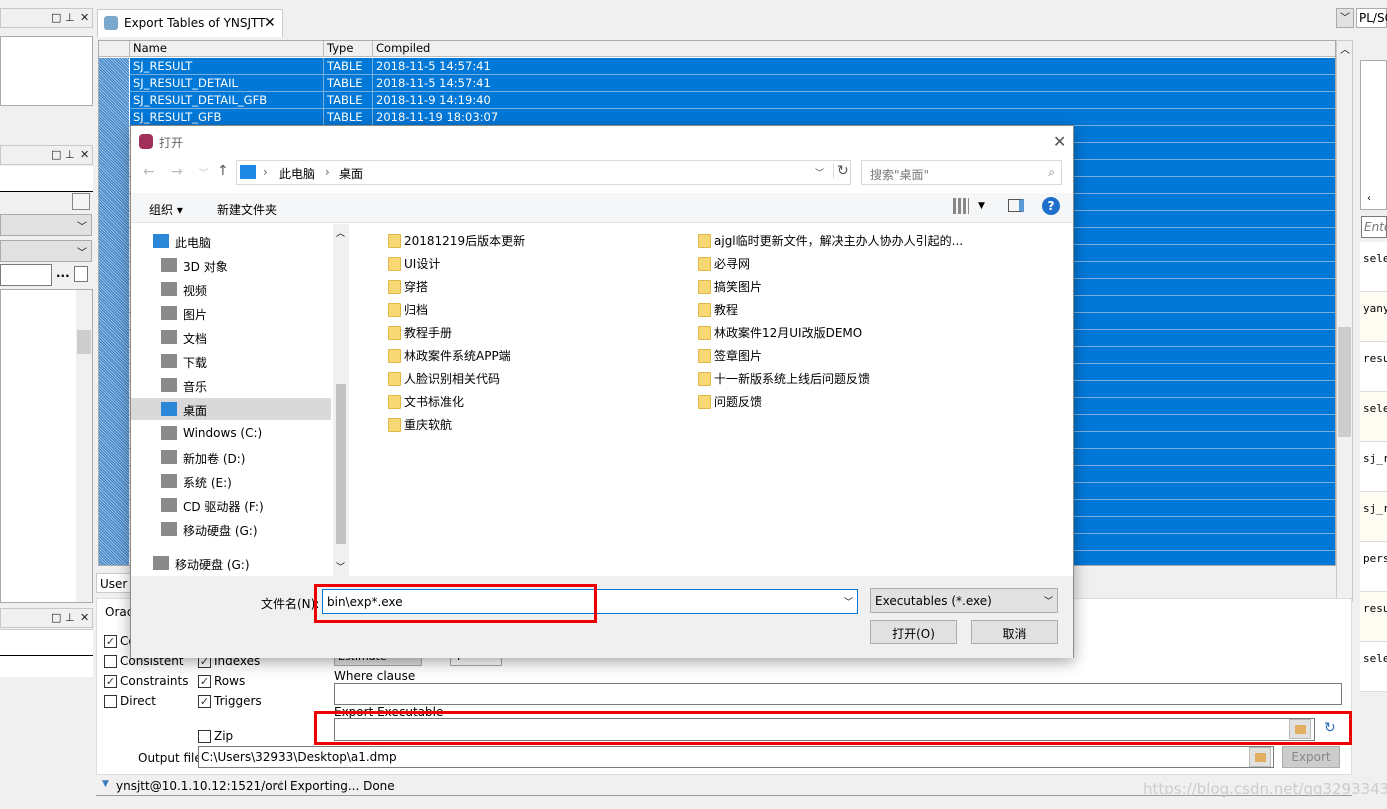  What do you see at coordinates (1374, 227) in the screenshot?
I see `sql-filter-input: Ente` at bounding box center [1374, 227].